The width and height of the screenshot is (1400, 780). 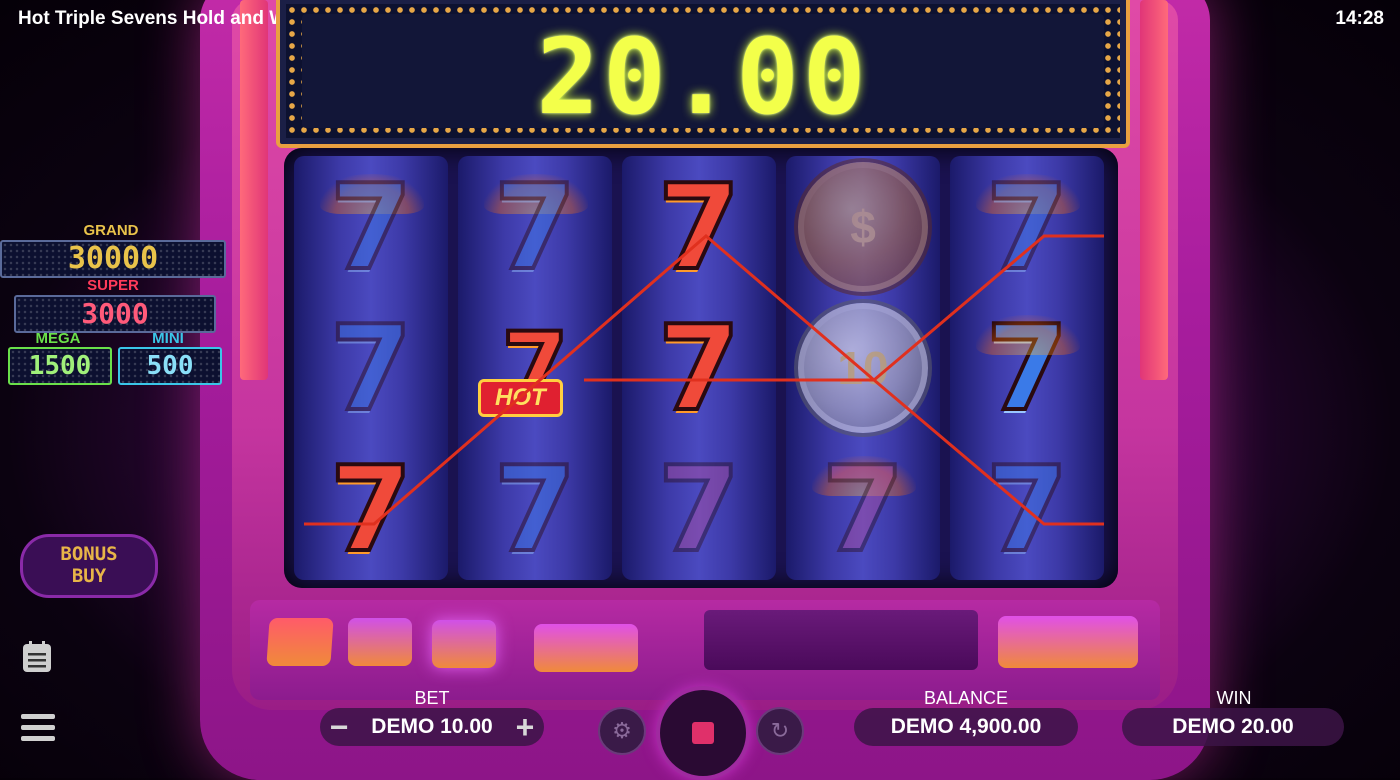 What do you see at coordinates (966, 727) in the screenshot?
I see `balance-value: DEMO 4,900.00` at bounding box center [966, 727].